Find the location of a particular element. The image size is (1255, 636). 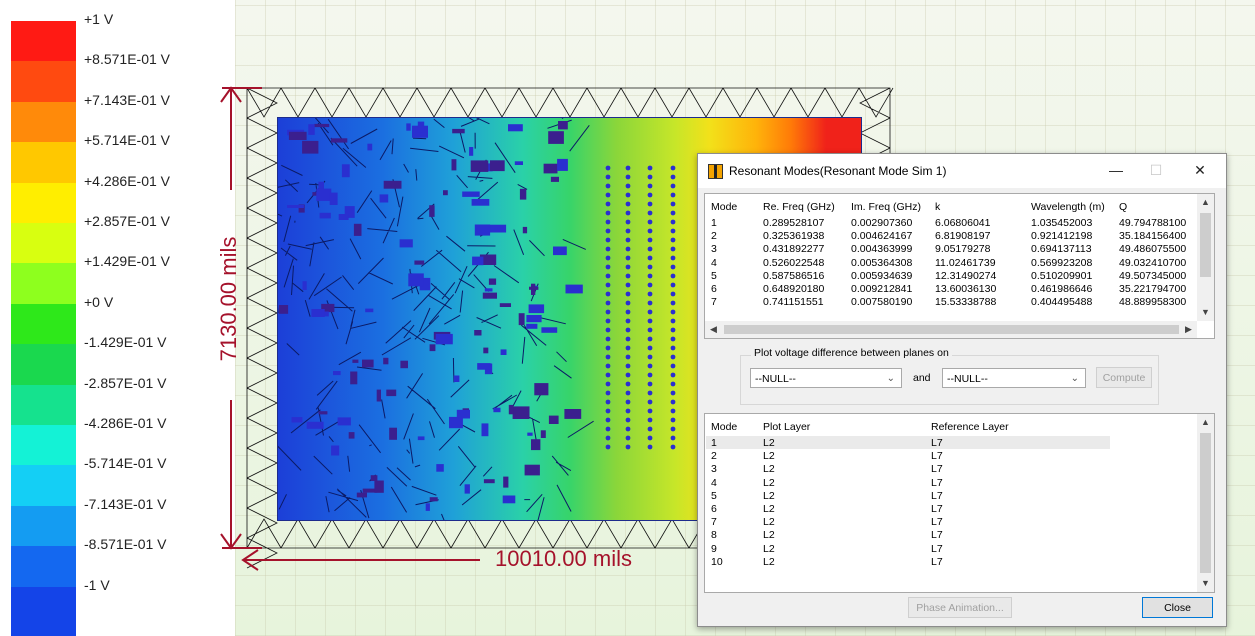

layers-column-header: Mode is located at coordinates (724, 427).